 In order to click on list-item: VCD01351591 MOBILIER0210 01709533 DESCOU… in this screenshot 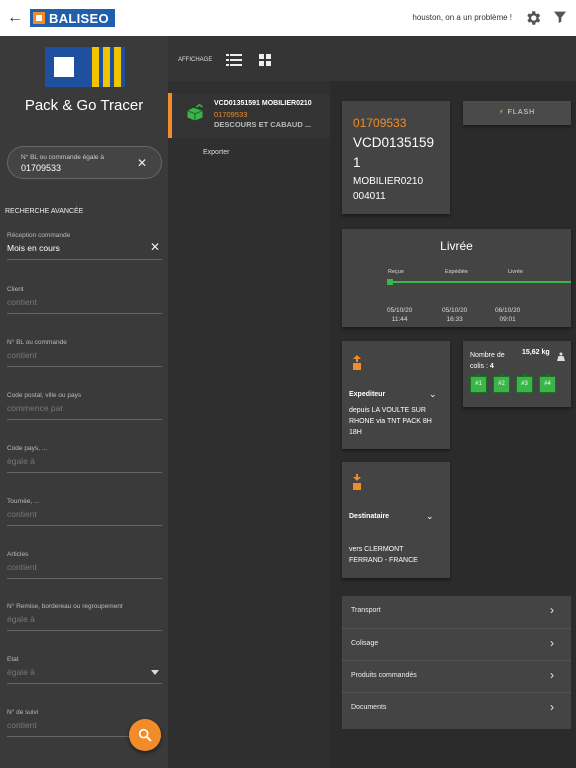, I will do `click(249, 115)`.